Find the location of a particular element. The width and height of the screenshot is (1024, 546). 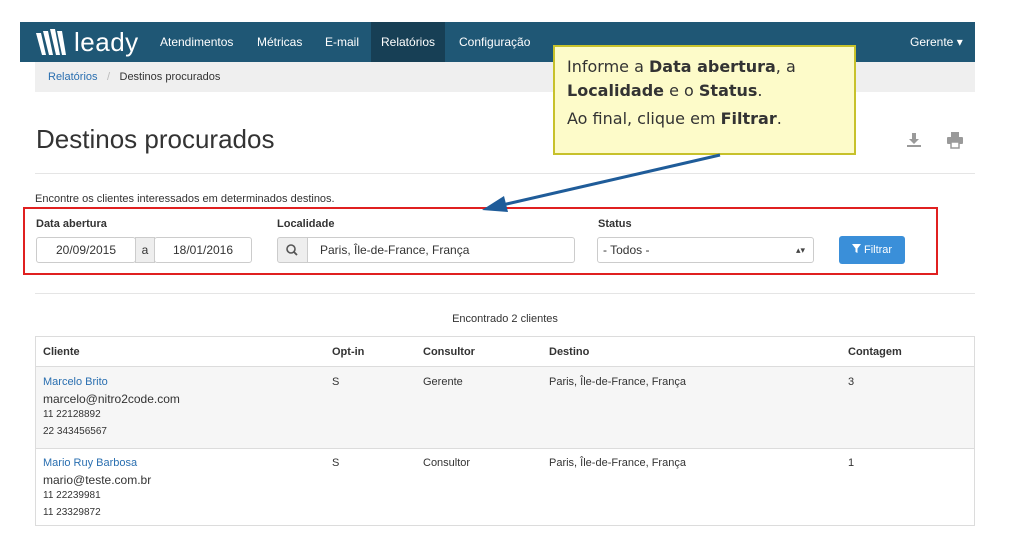

client-phone: 11 23329872 is located at coordinates (72, 512).